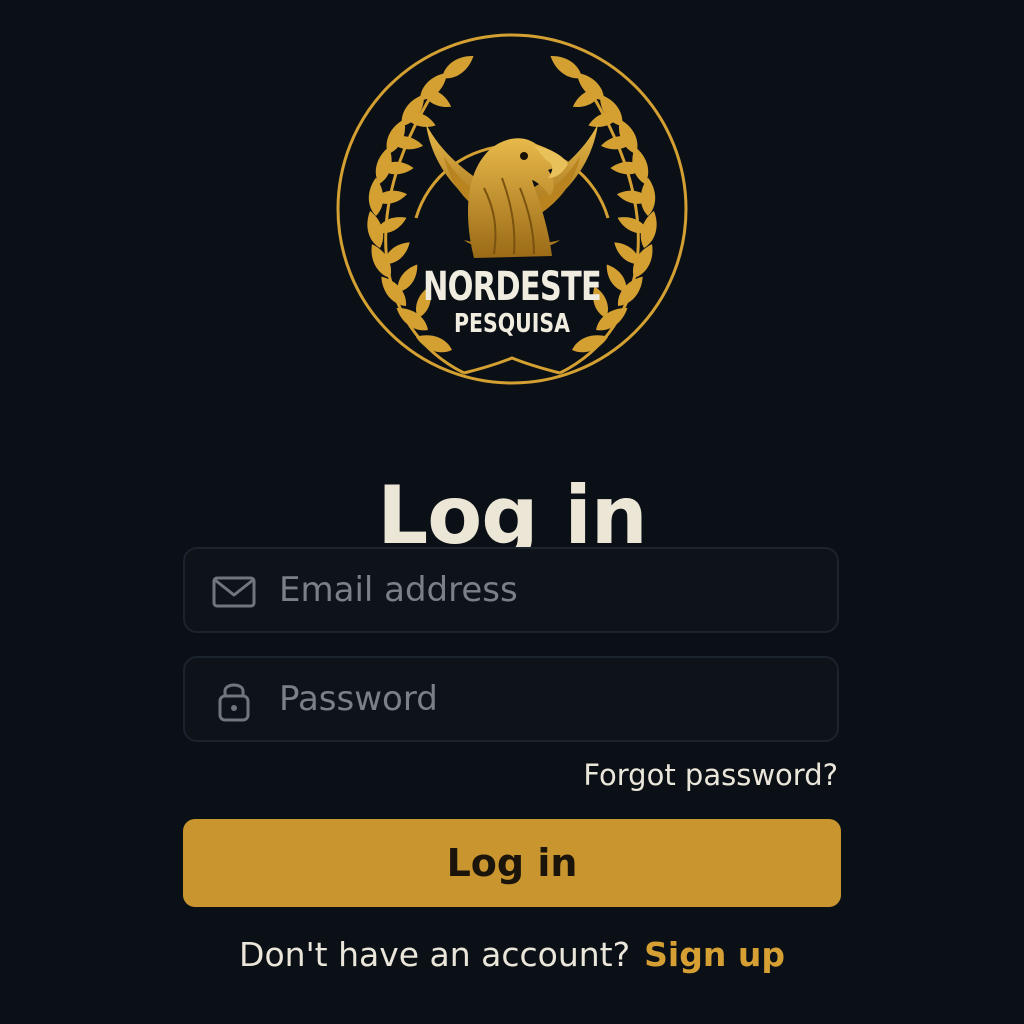  I want to click on signup-link: Sign up, so click(714, 954).